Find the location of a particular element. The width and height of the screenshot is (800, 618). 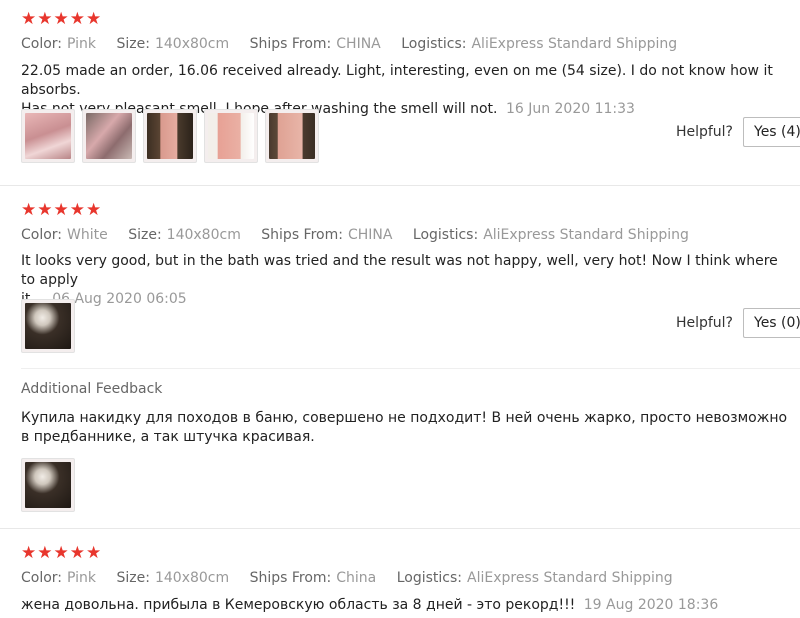

review-date: 16 Jun 2020 11:33 is located at coordinates (570, 109).